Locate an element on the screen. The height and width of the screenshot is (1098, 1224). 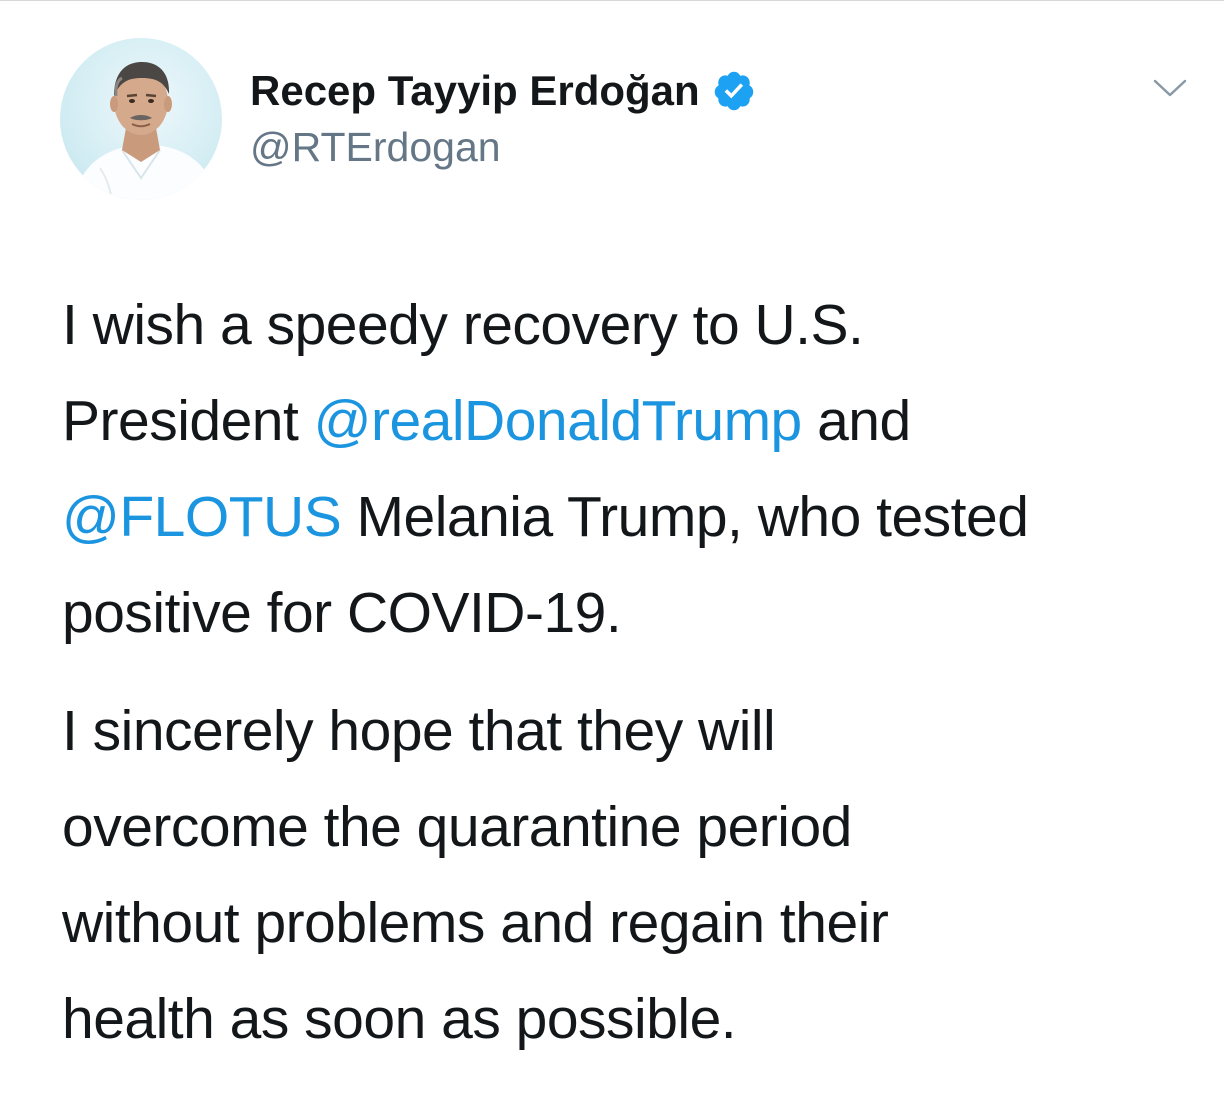
tweet-line: I sincerely hope that they will is located at coordinates (627, 731).